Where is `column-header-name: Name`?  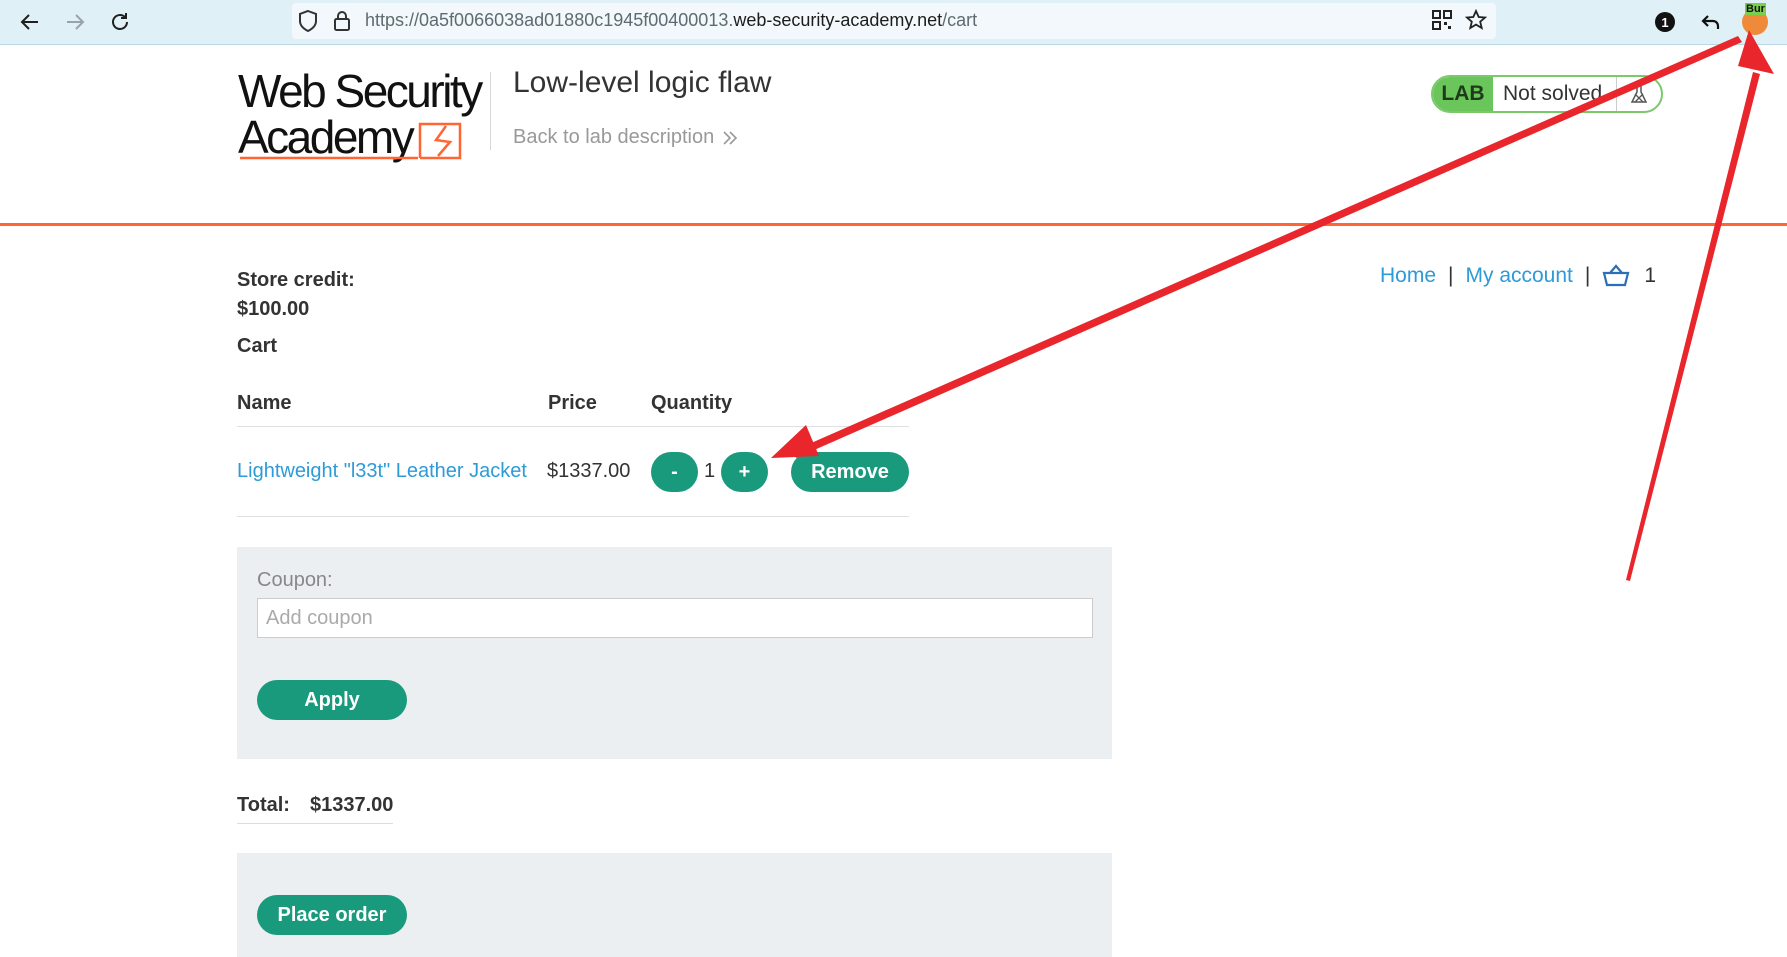 column-header-name: Name is located at coordinates (264, 403).